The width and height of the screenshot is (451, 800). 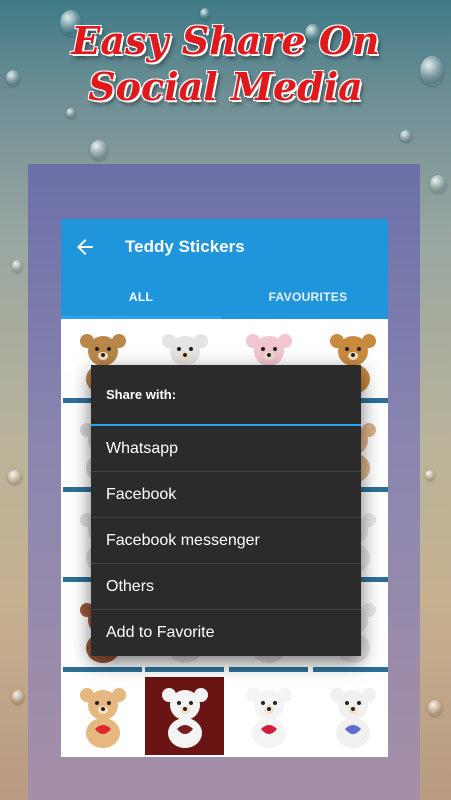 What do you see at coordinates (225, 40) in the screenshot?
I see `headline-line-1: Easy Share On` at bounding box center [225, 40].